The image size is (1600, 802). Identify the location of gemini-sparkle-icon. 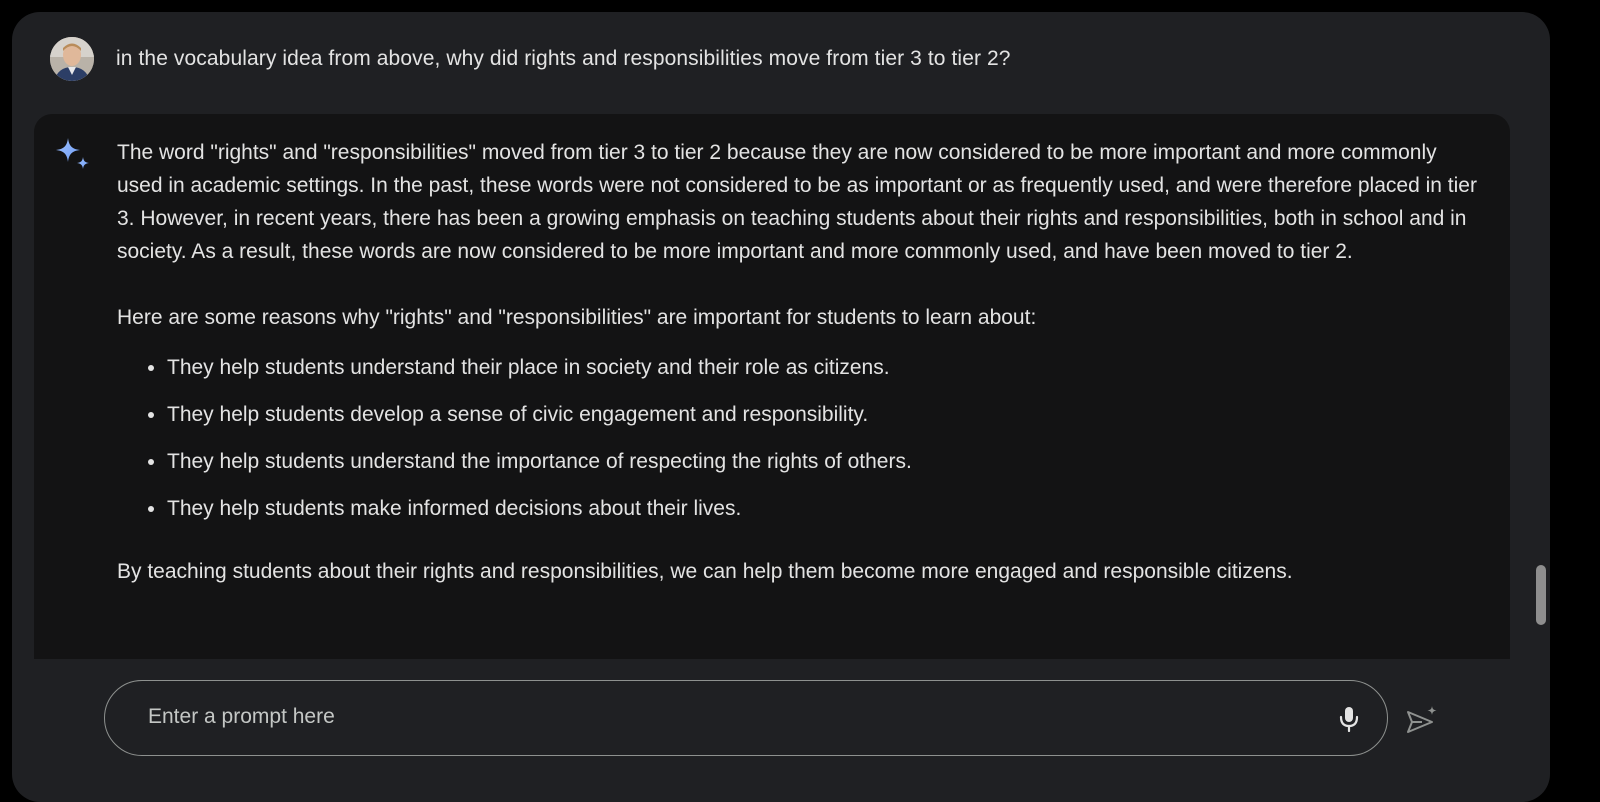
(72, 154).